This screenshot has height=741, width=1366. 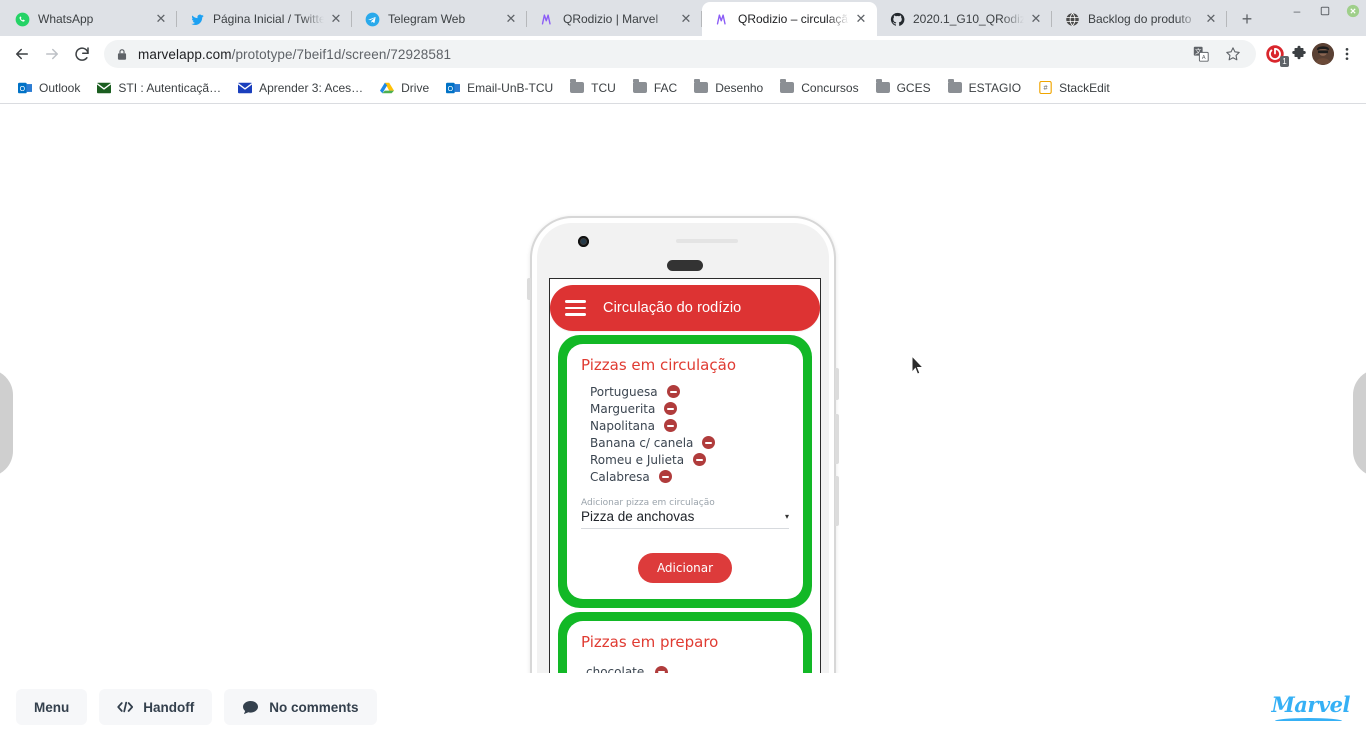 What do you see at coordinates (642, 442) in the screenshot?
I see `pizza-name: Banana c/ canela` at bounding box center [642, 442].